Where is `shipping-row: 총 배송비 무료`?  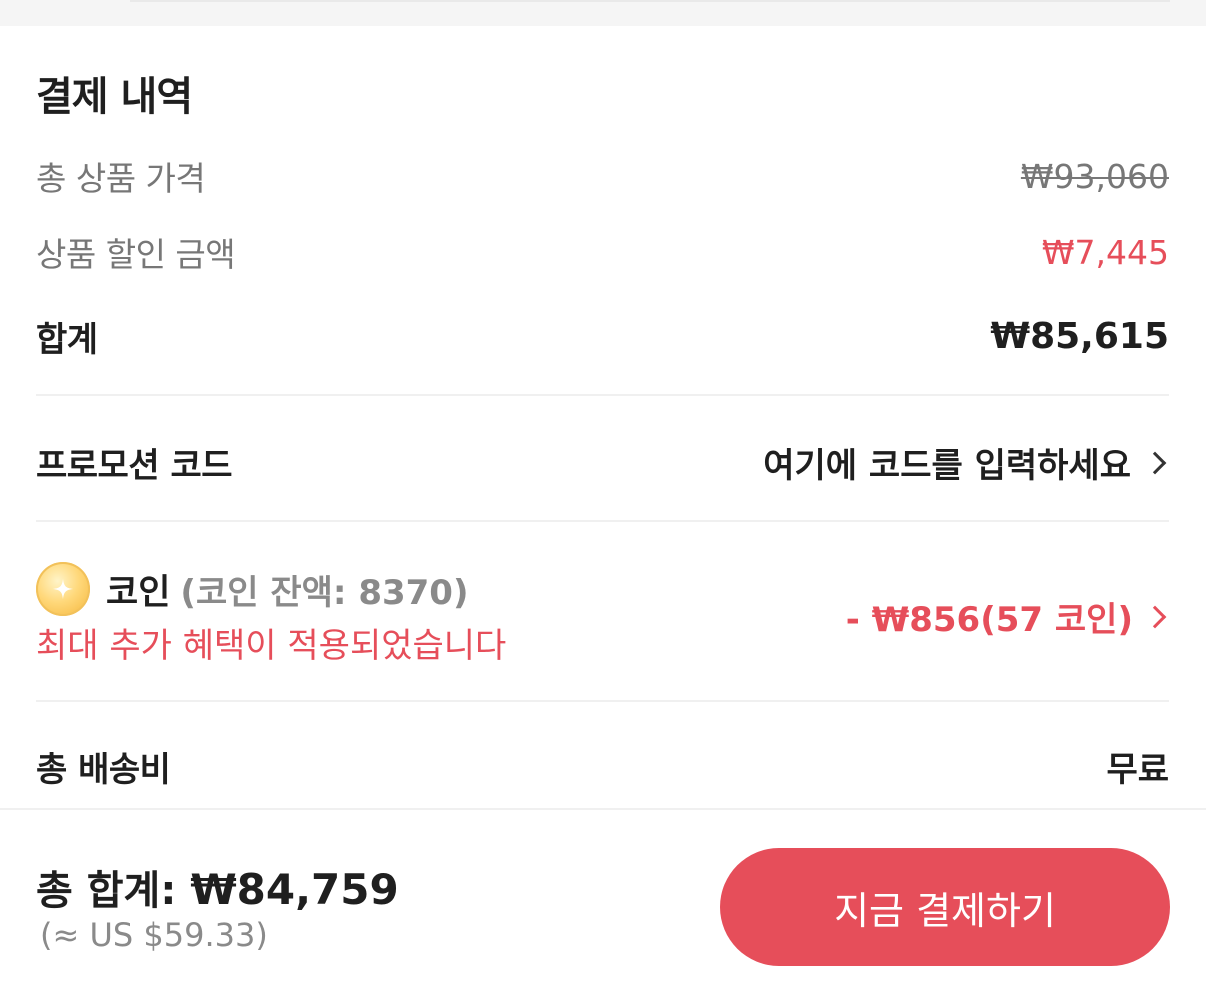
shipping-row: 총 배송비 무료 is located at coordinates (602, 766).